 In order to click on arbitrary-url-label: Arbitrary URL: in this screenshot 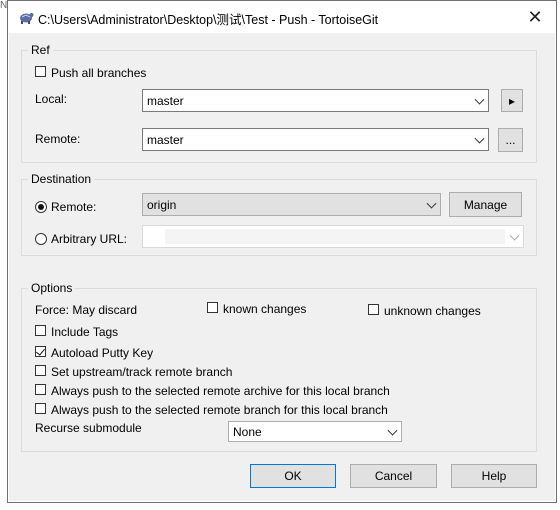, I will do `click(89, 239)`.